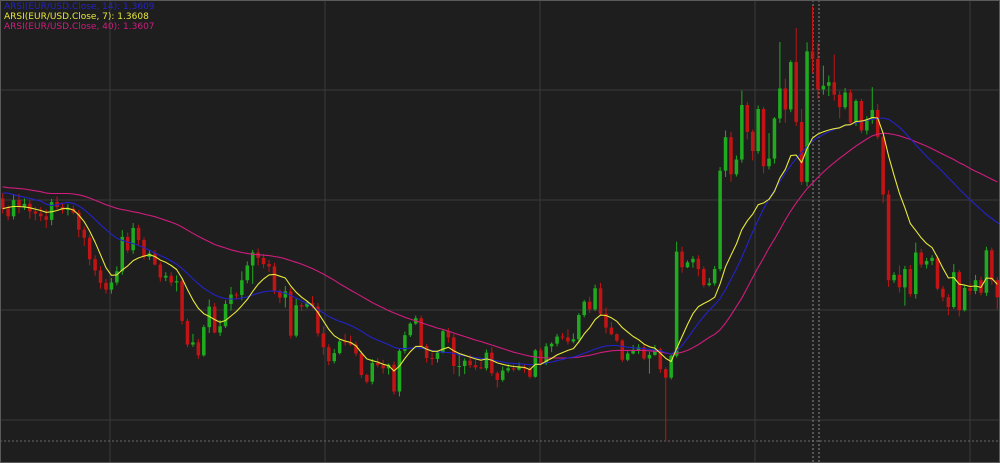 The height and width of the screenshot is (463, 1000). Describe the element at coordinates (79, 7) in the screenshot. I see `legend-entry-arsi-14: ARSI(EUR/USD.Close, 14): 1.3609` at that location.